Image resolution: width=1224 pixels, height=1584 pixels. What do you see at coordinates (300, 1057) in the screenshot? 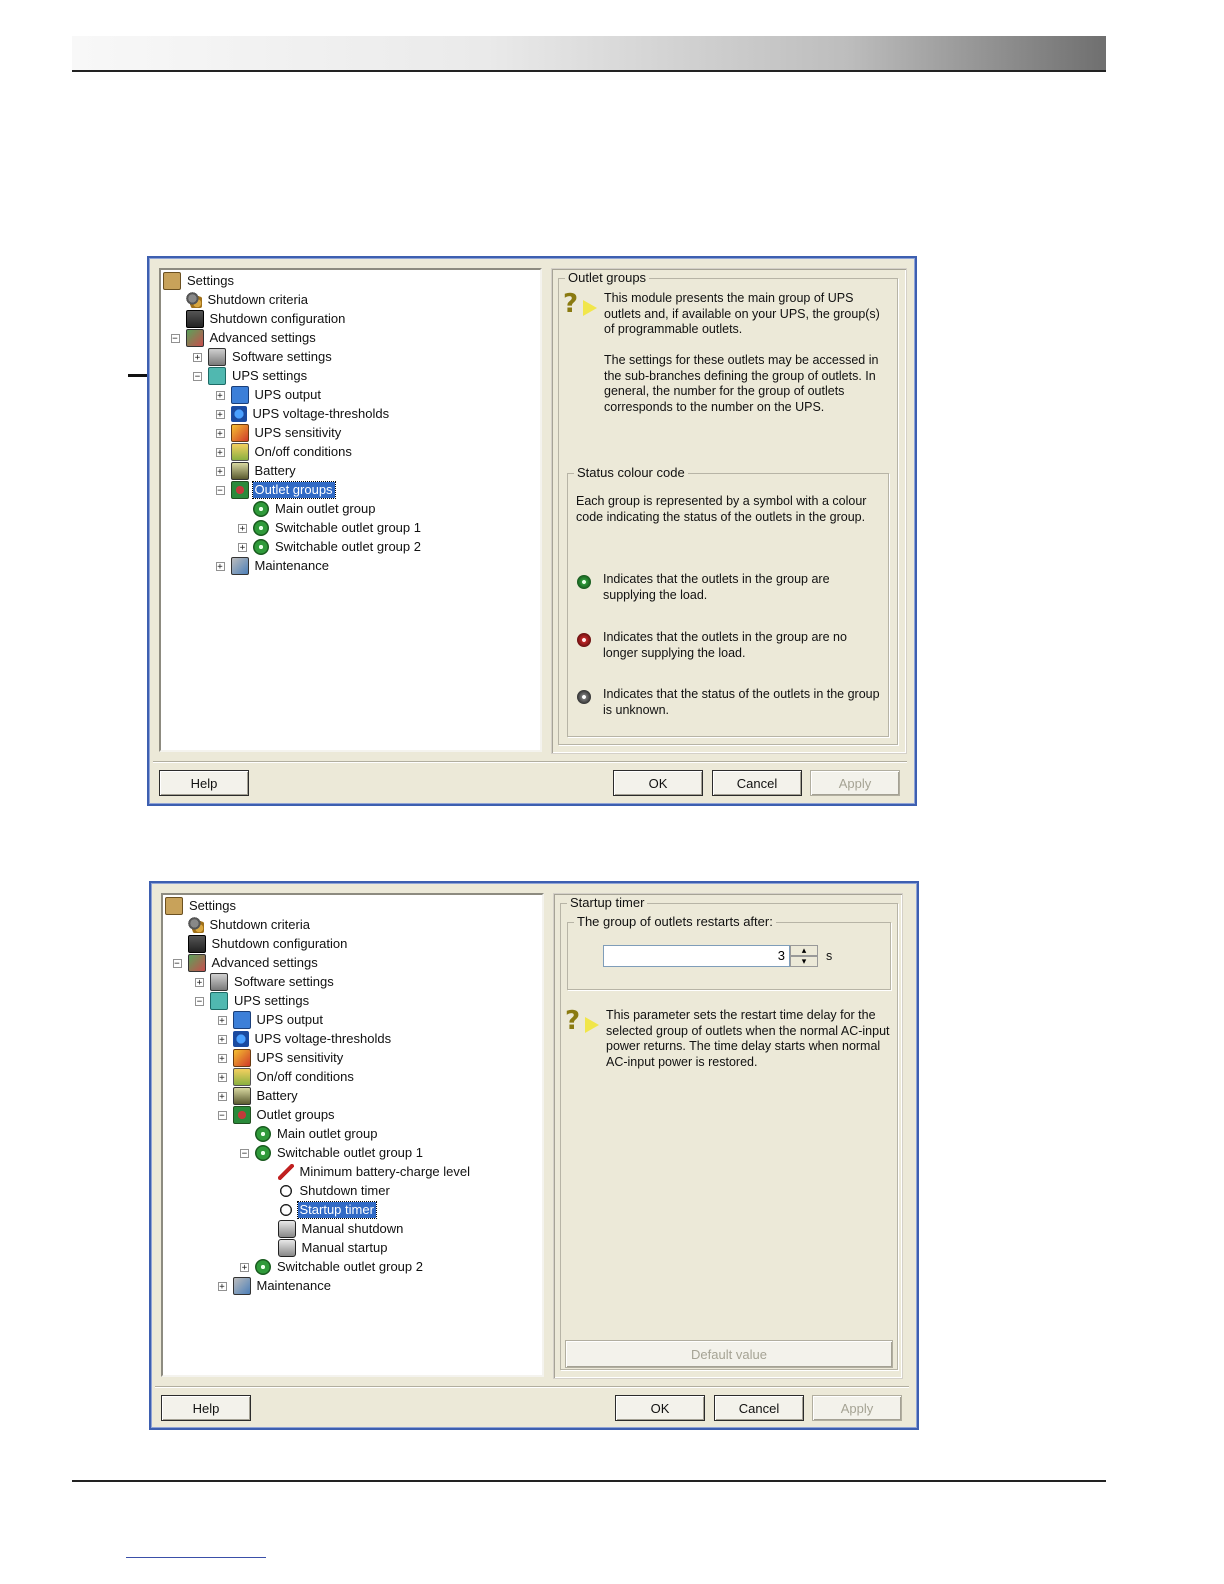
I see `tree-item-label: UPS sensitivity` at bounding box center [300, 1057].